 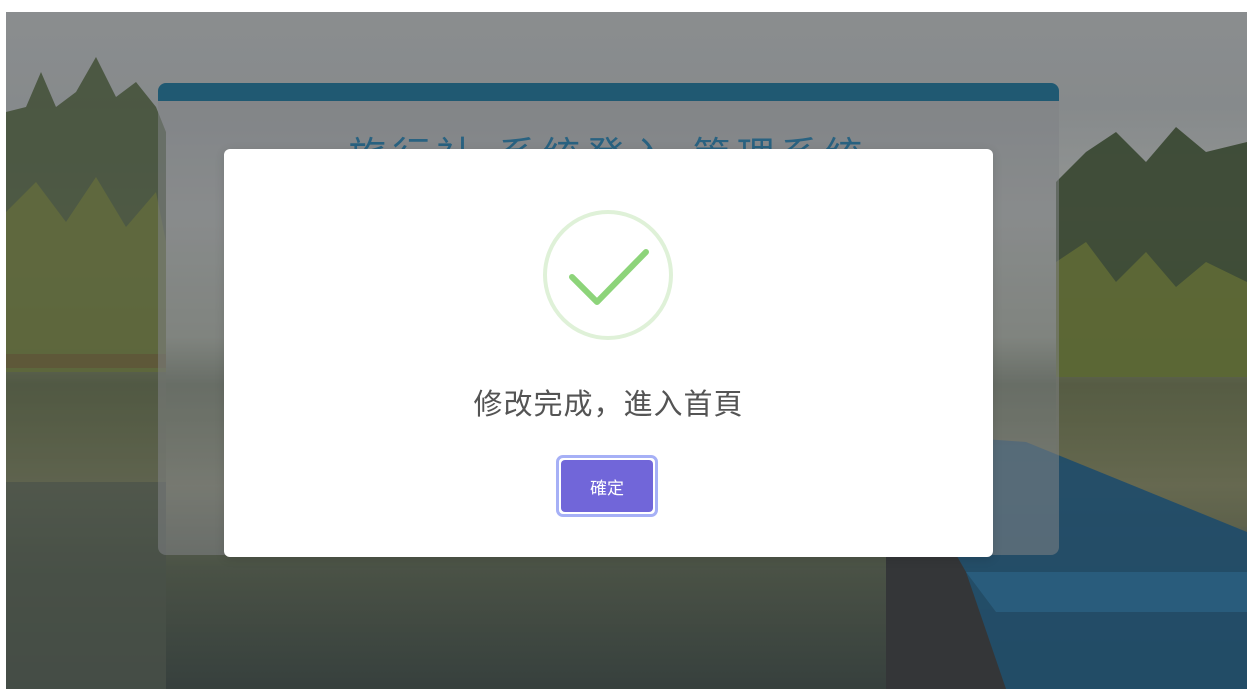 I want to click on confirm-button-label: 確定, so click(x=607, y=486).